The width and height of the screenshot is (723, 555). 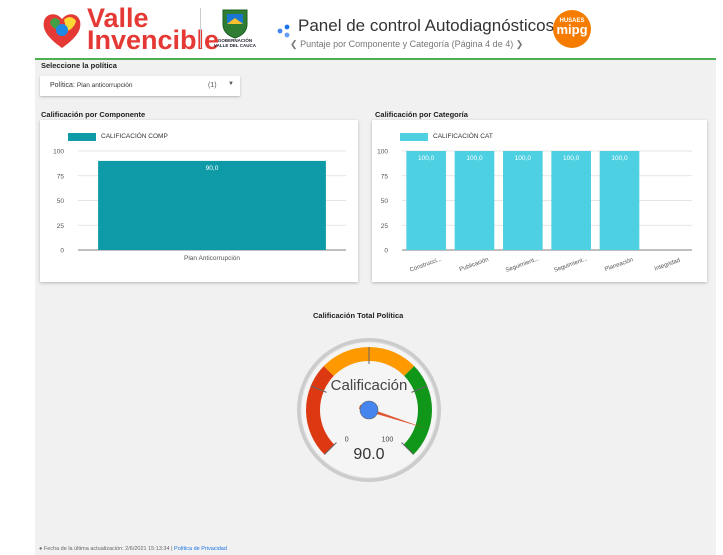 I want to click on gauge-label: Calificación, so click(x=369, y=385).